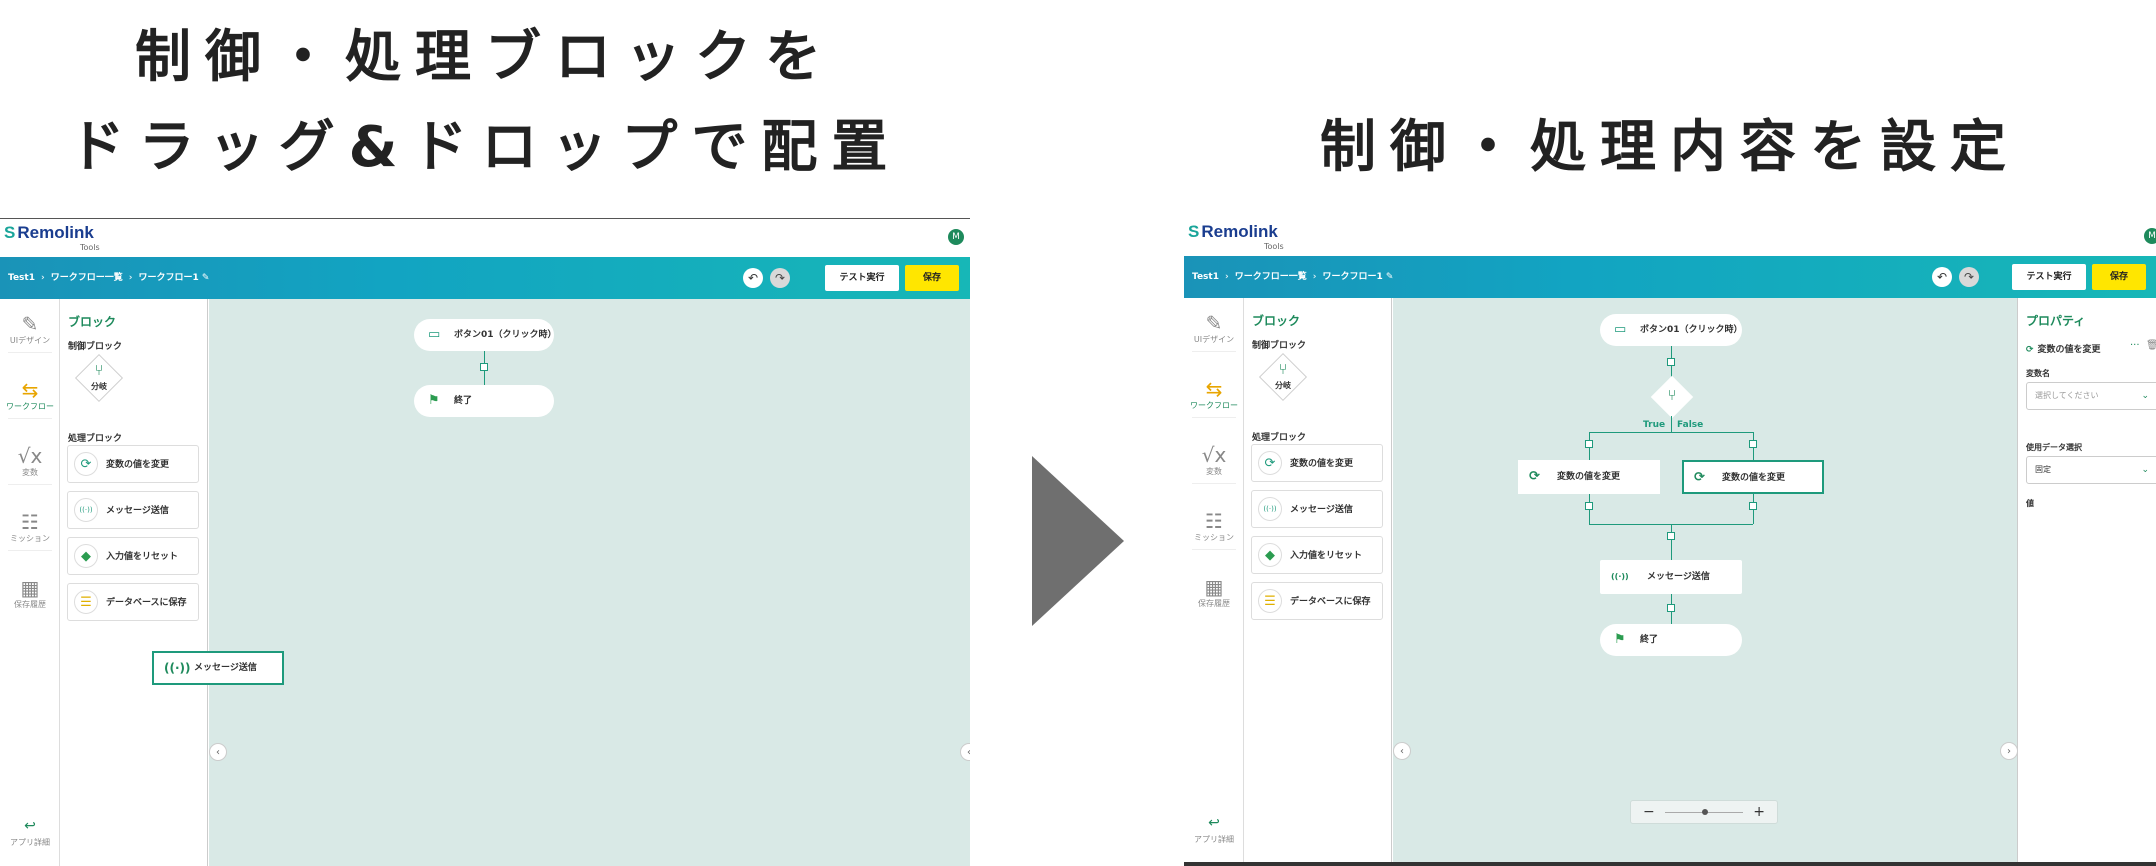 This screenshot has width=2156, height=866. Describe the element at coordinates (2038, 373) in the screenshot. I see `variable-name-label: 変数名` at that location.